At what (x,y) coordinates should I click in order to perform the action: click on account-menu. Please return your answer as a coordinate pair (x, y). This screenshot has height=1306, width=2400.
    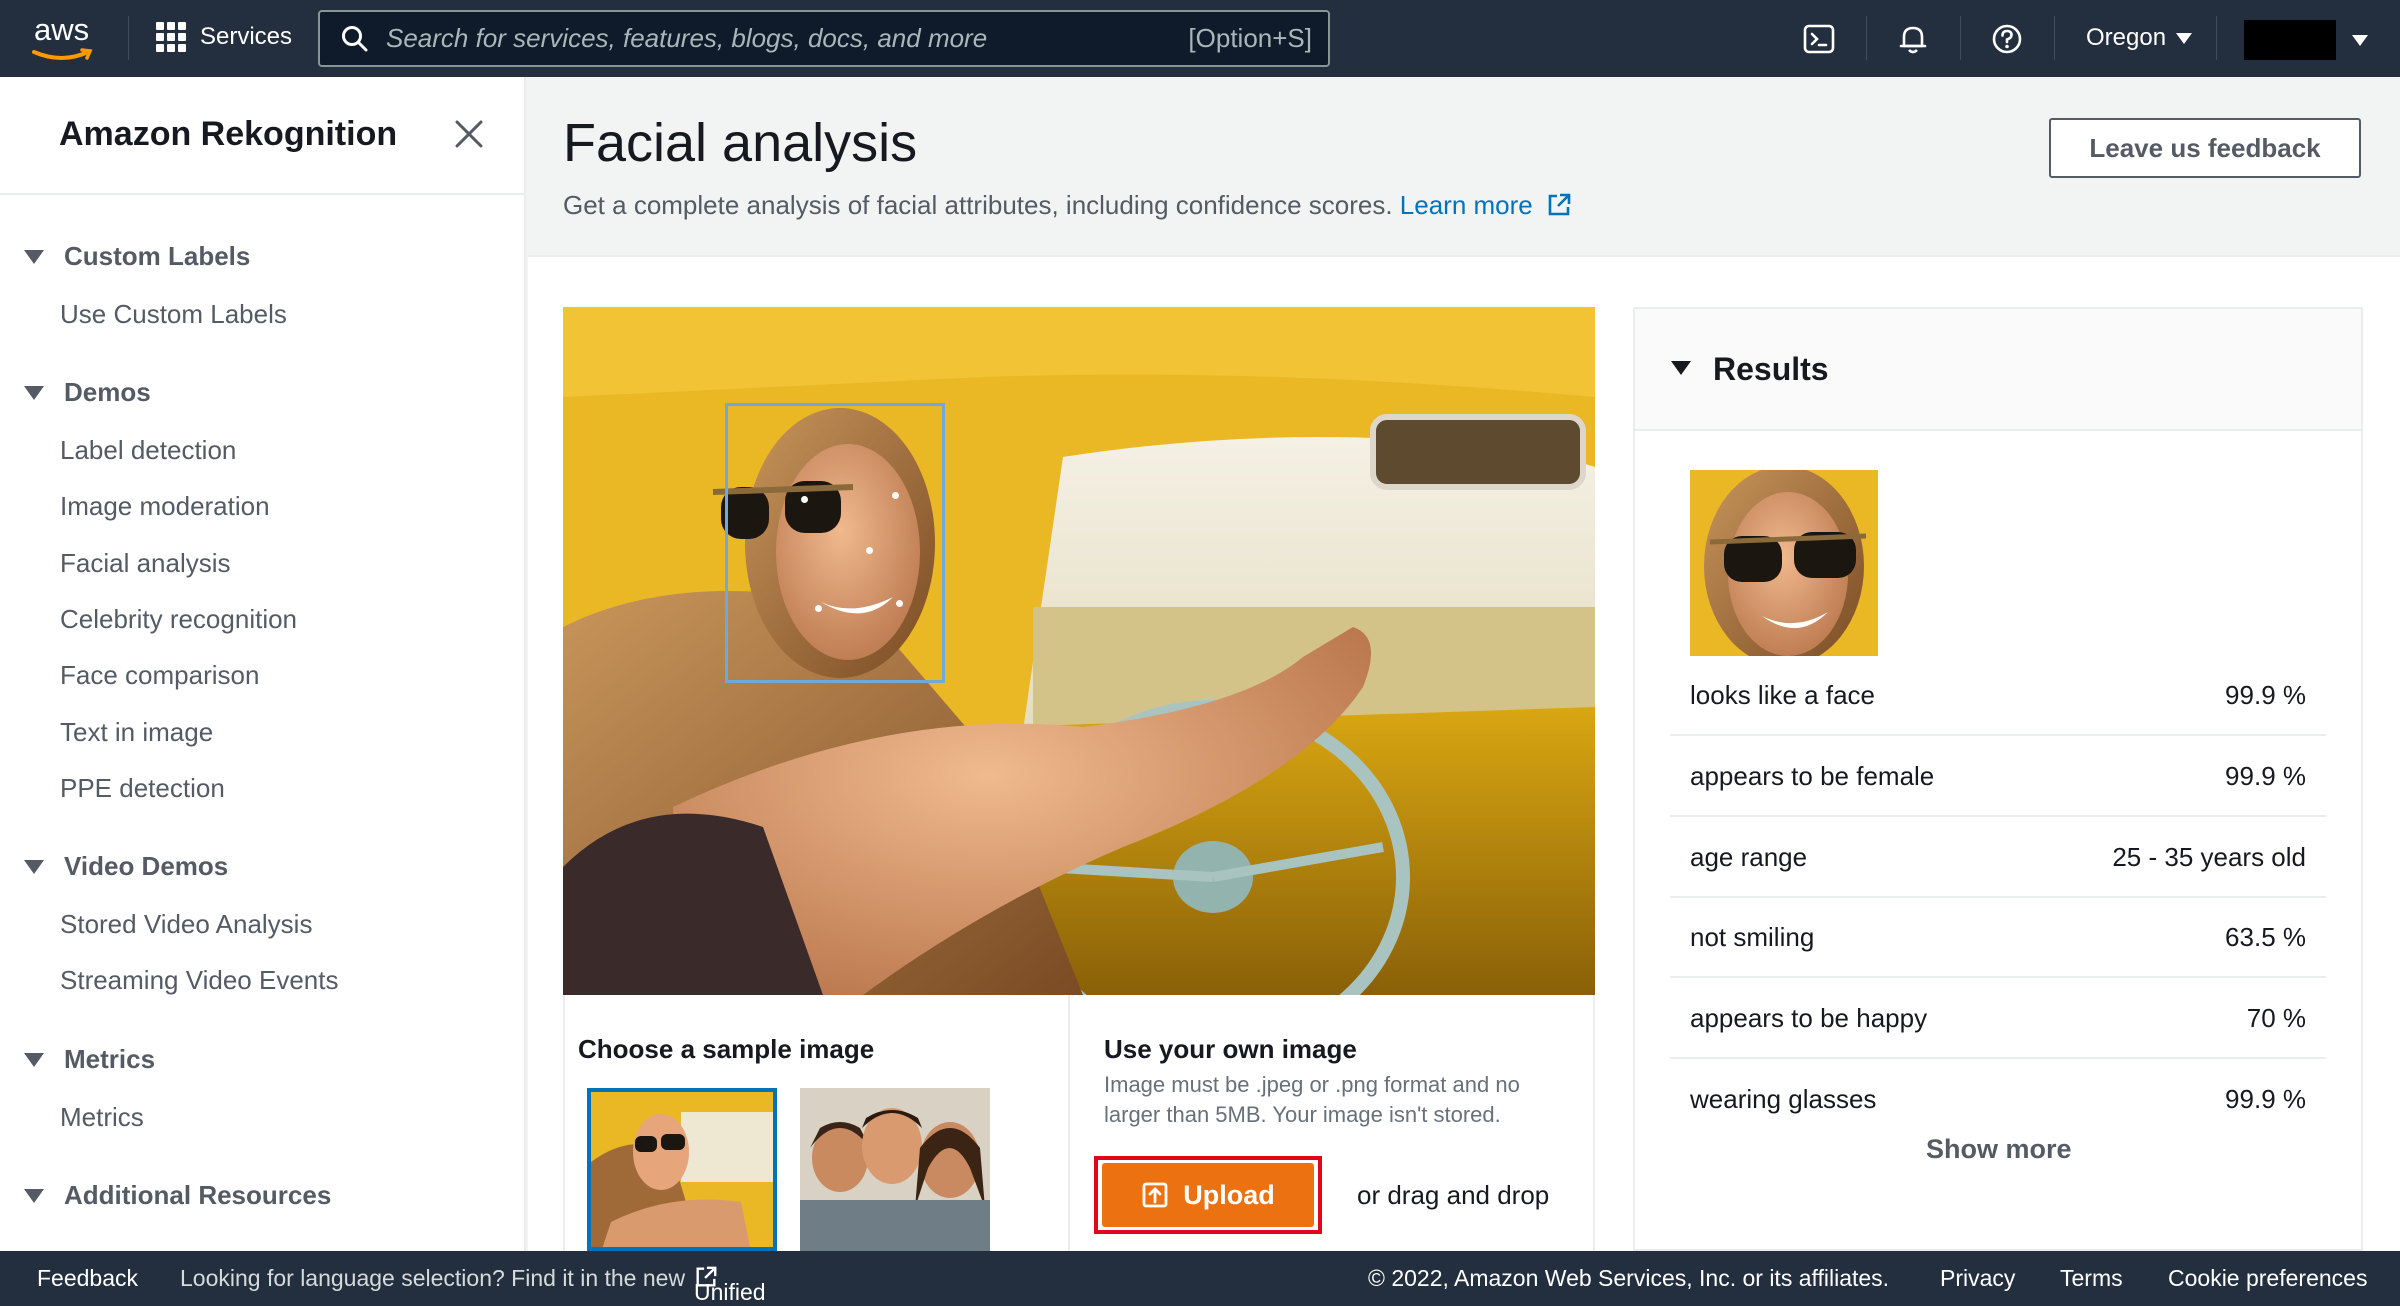
    Looking at the image, I should click on (2306, 40).